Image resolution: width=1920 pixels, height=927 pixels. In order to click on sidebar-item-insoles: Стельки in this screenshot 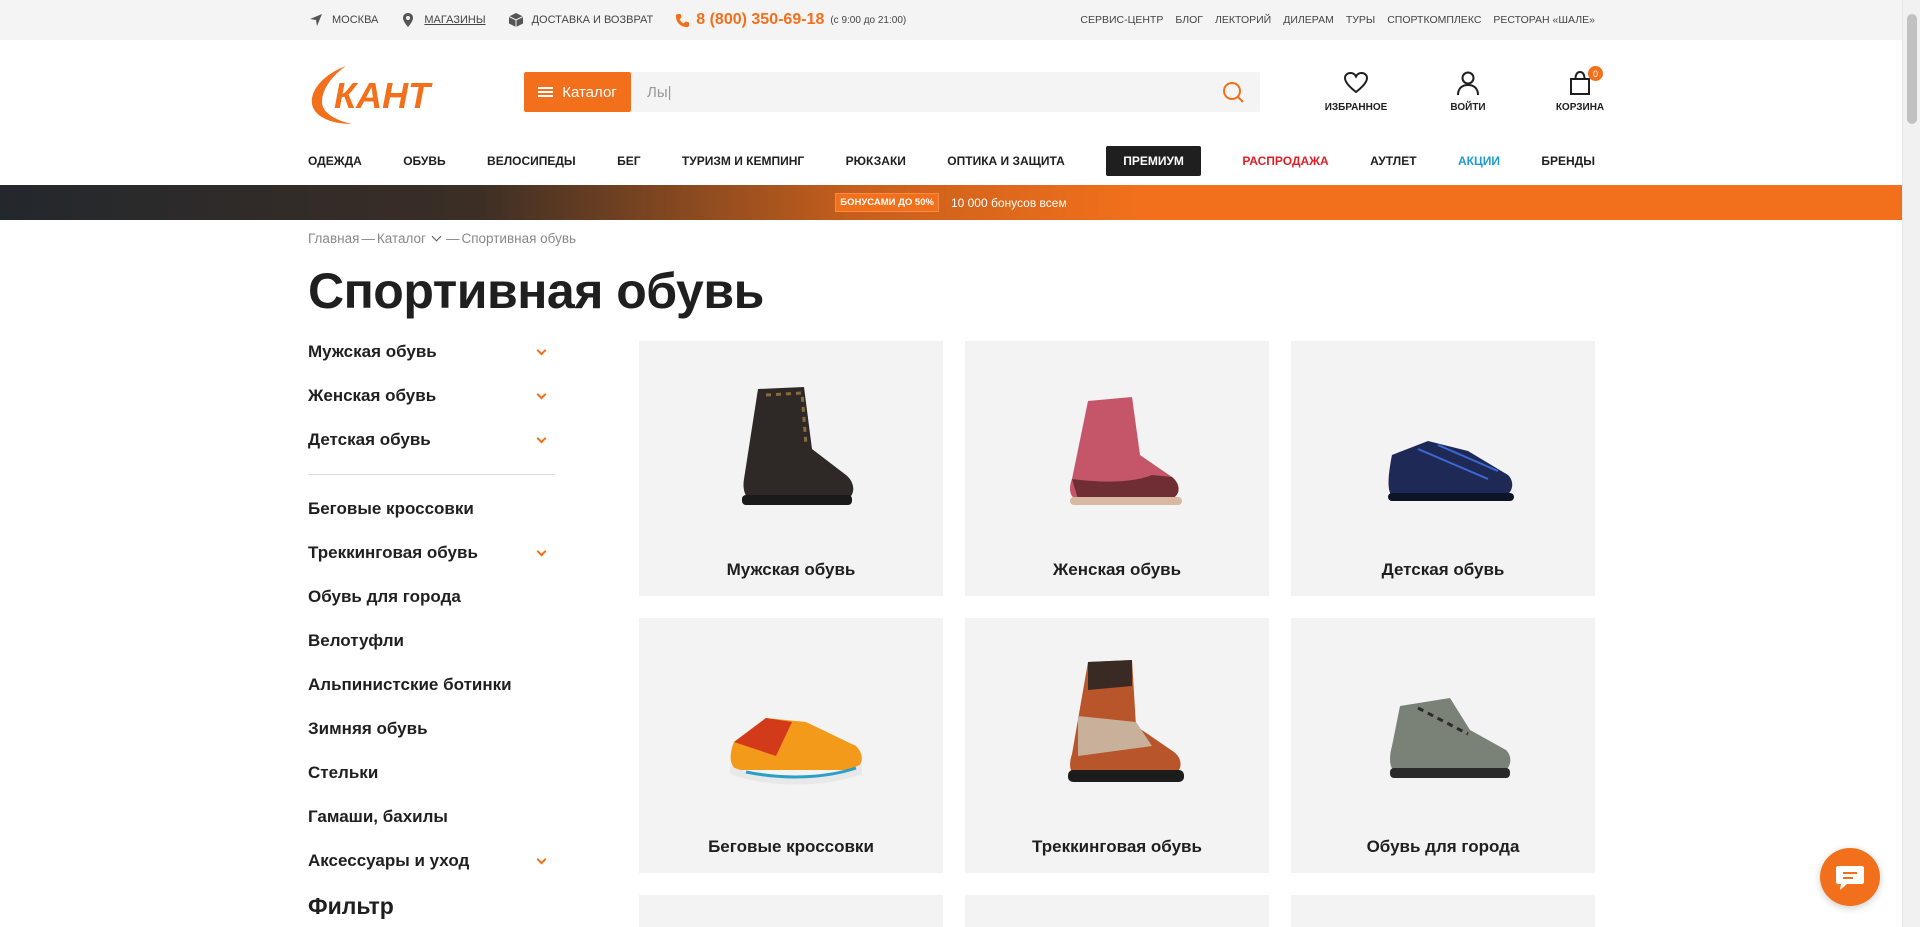, I will do `click(431, 773)`.